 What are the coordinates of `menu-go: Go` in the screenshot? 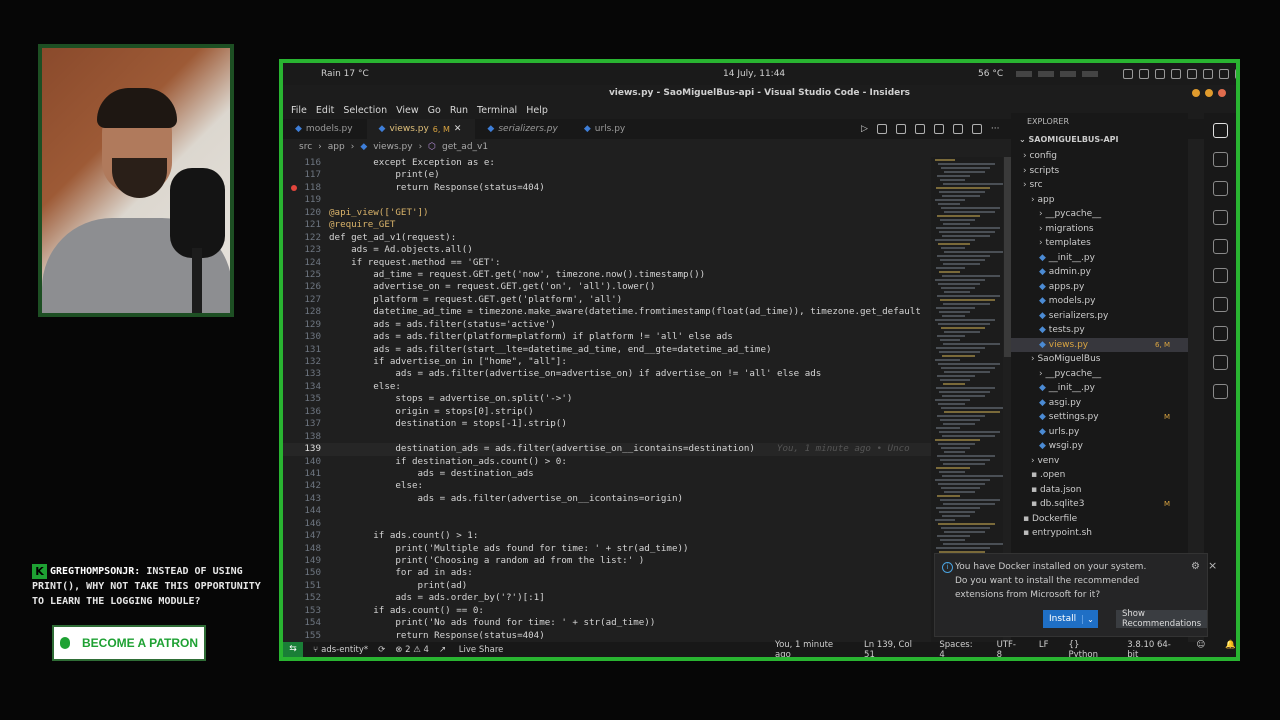 It's located at (434, 110).